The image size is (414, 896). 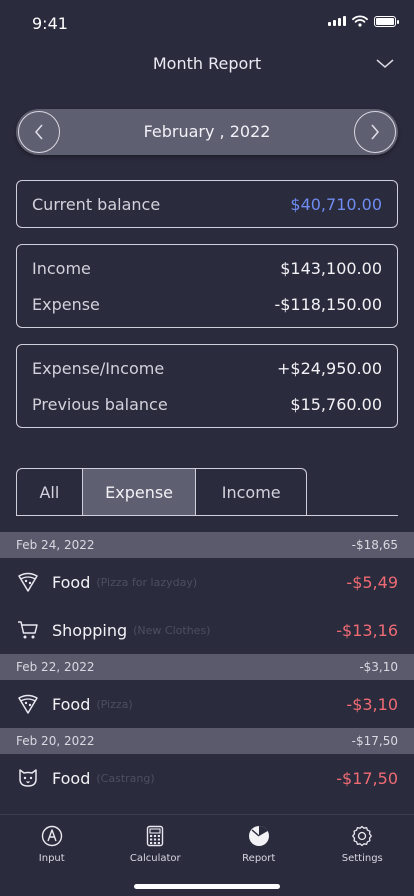 What do you see at coordinates (259, 858) in the screenshot?
I see `nav-label: Report` at bounding box center [259, 858].